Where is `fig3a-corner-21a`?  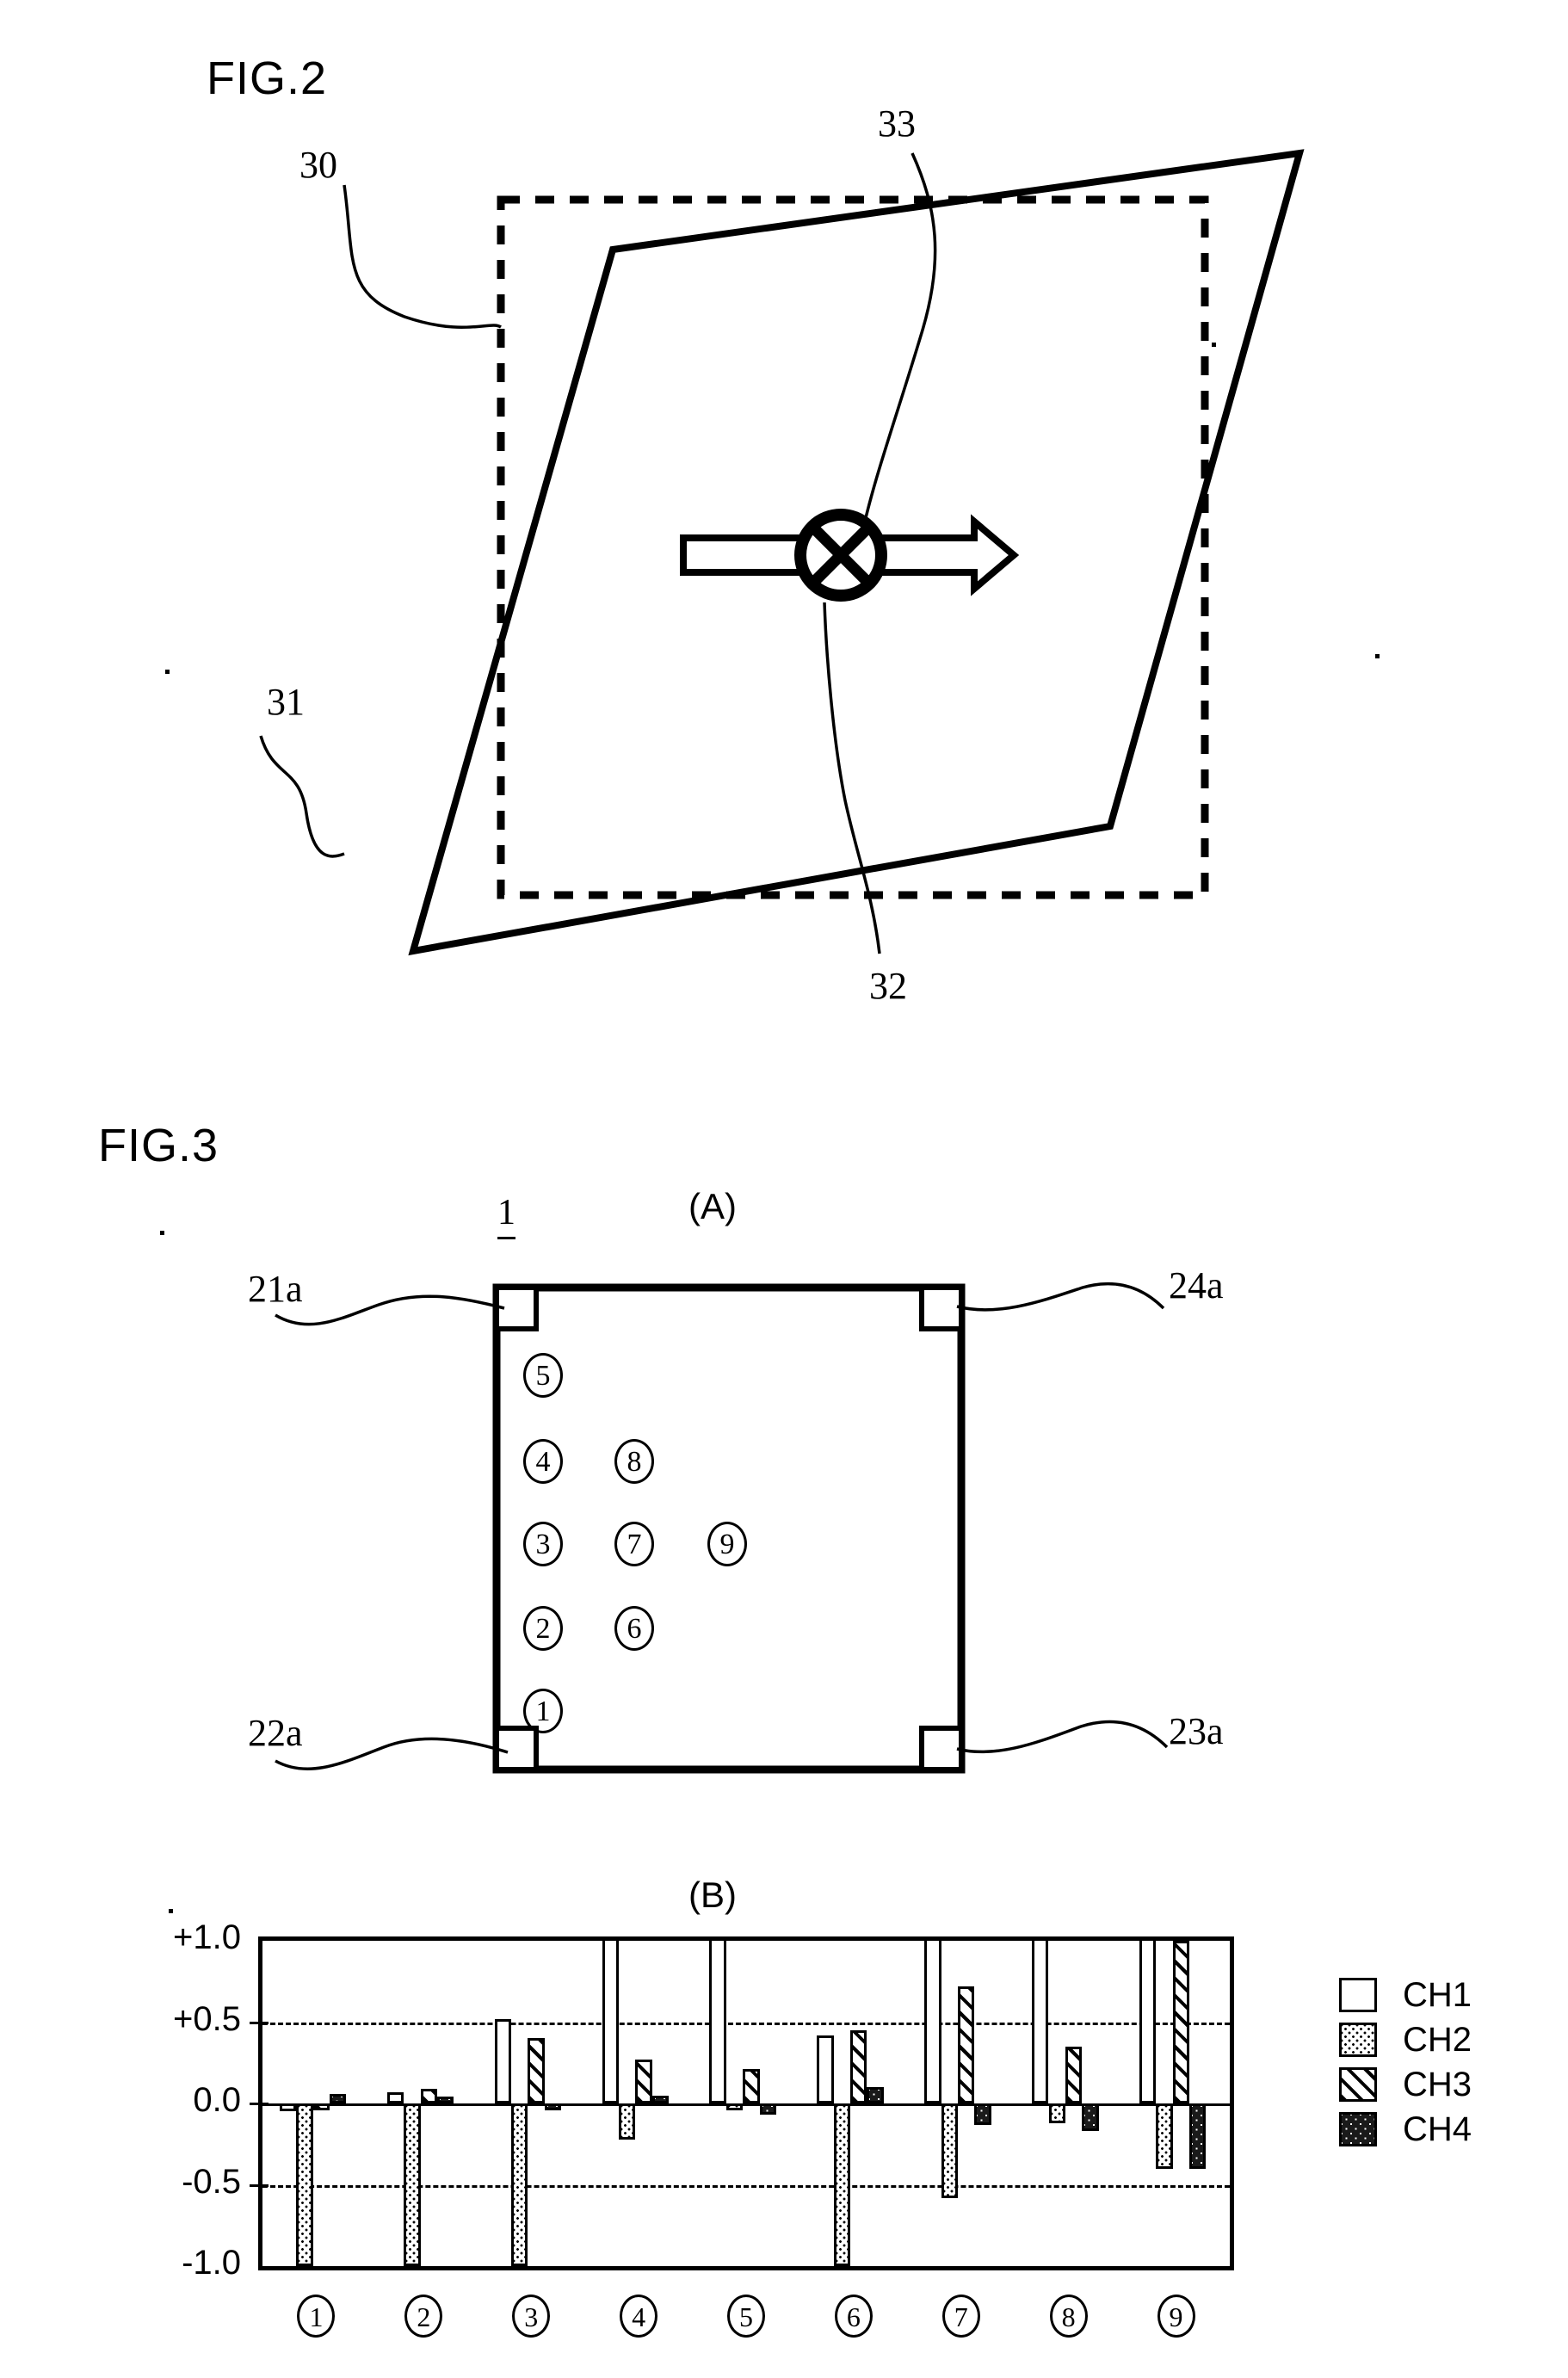
fig3a-corner-21a is located at coordinates (516, 1308).